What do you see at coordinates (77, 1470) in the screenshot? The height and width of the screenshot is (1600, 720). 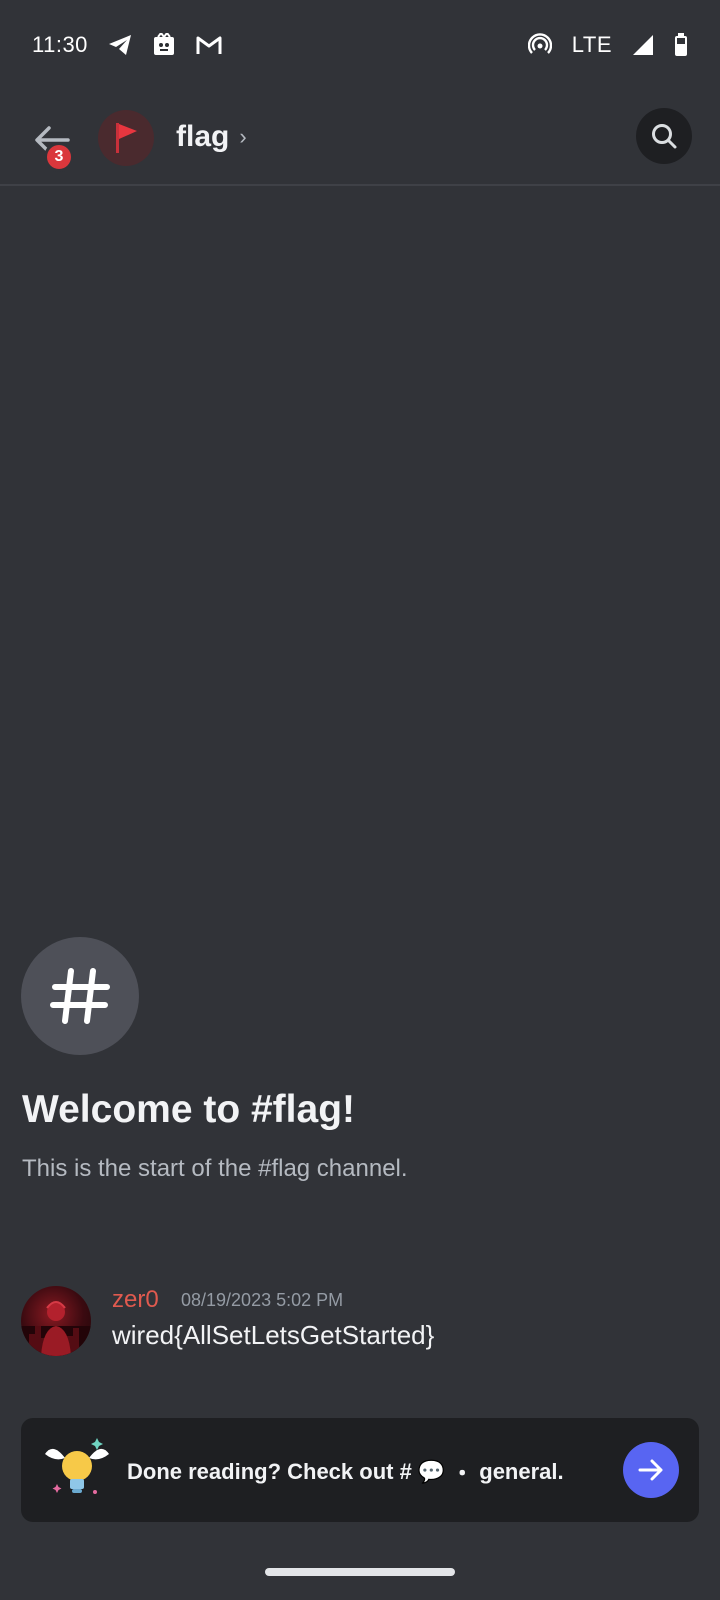 I see `lightbulb-icon` at bounding box center [77, 1470].